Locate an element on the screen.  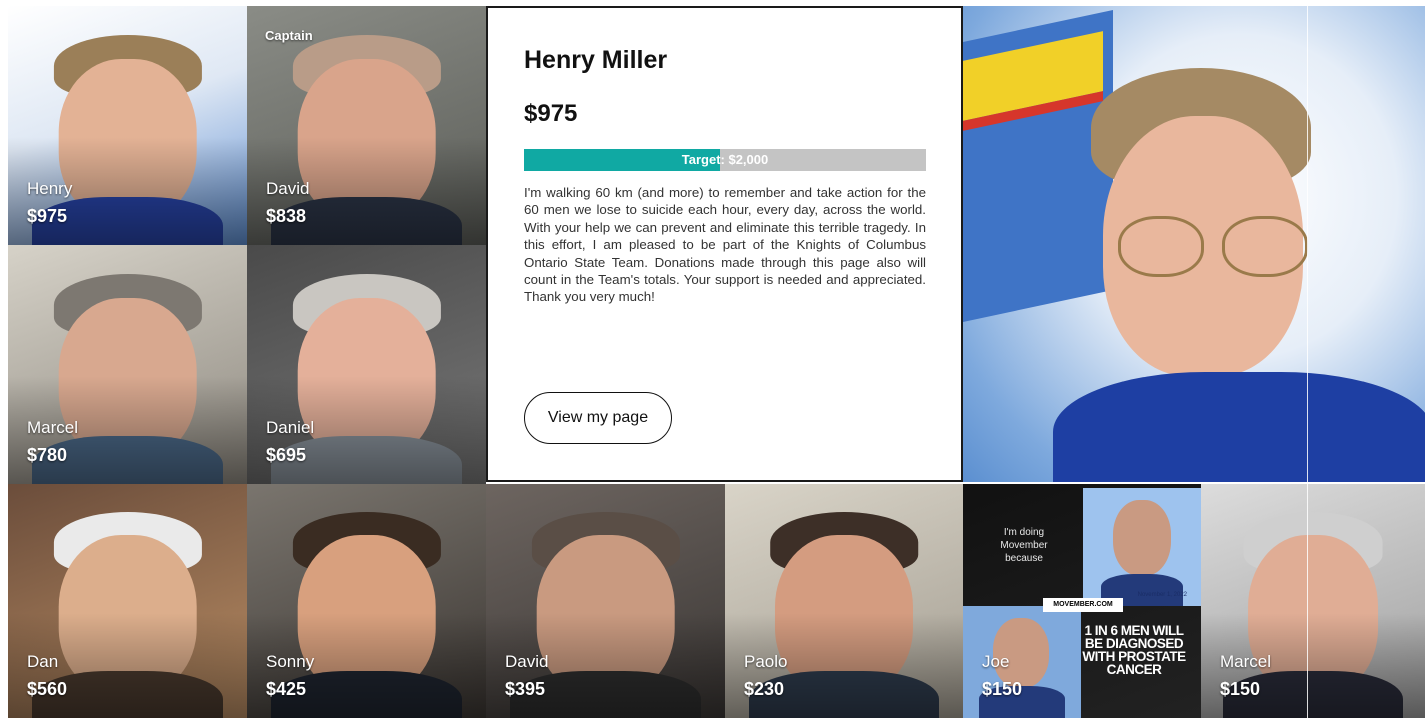
progress-bar: Target: $2,000 is located at coordinates (725, 160).